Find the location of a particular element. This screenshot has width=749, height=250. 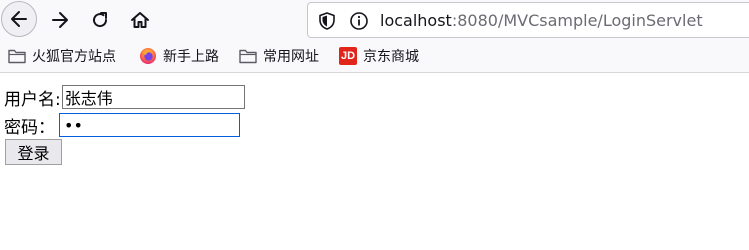

bookmark-label: 新手上路 is located at coordinates (191, 57).